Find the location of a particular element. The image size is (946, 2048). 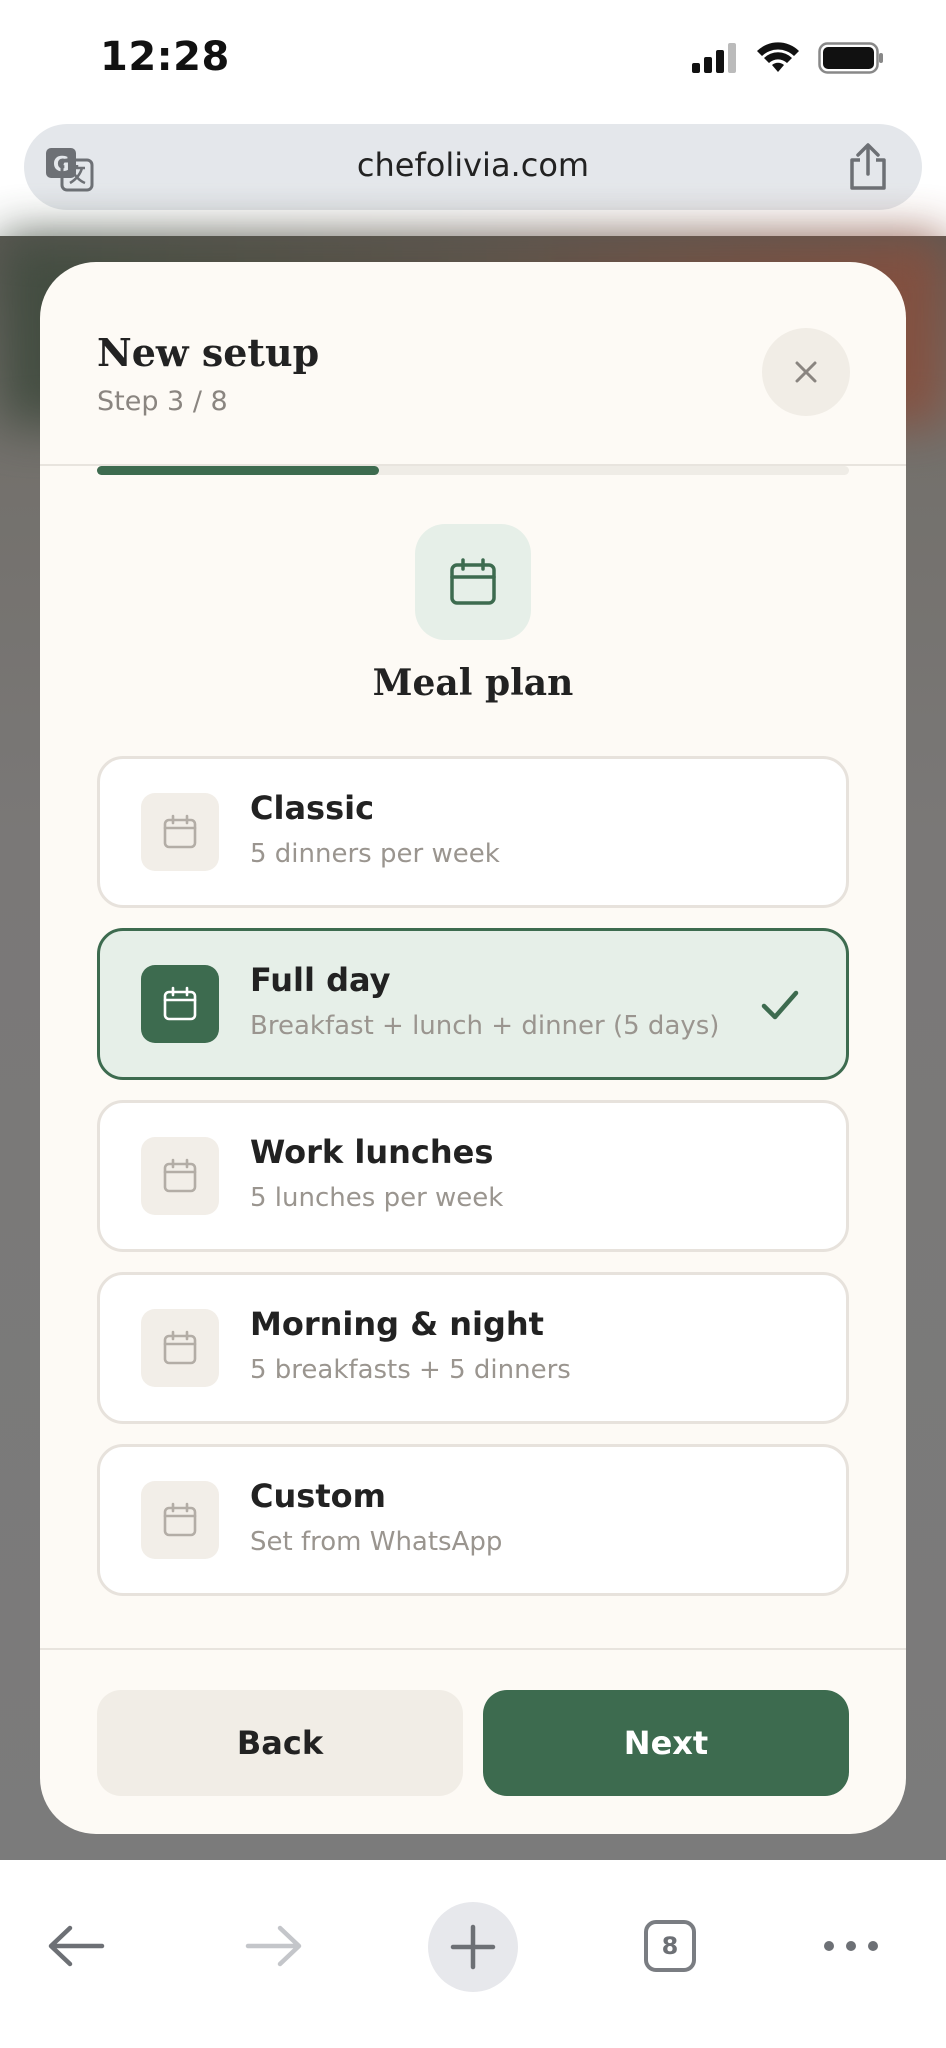

status-time: 12:28 is located at coordinates (165, 57).